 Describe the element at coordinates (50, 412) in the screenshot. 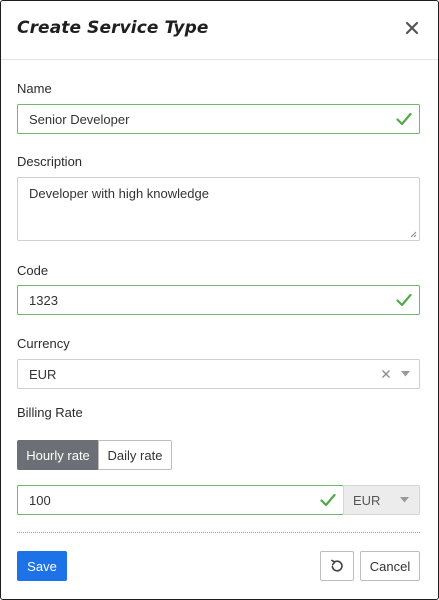

I see `billing-rate-label: Billing Rate` at that location.